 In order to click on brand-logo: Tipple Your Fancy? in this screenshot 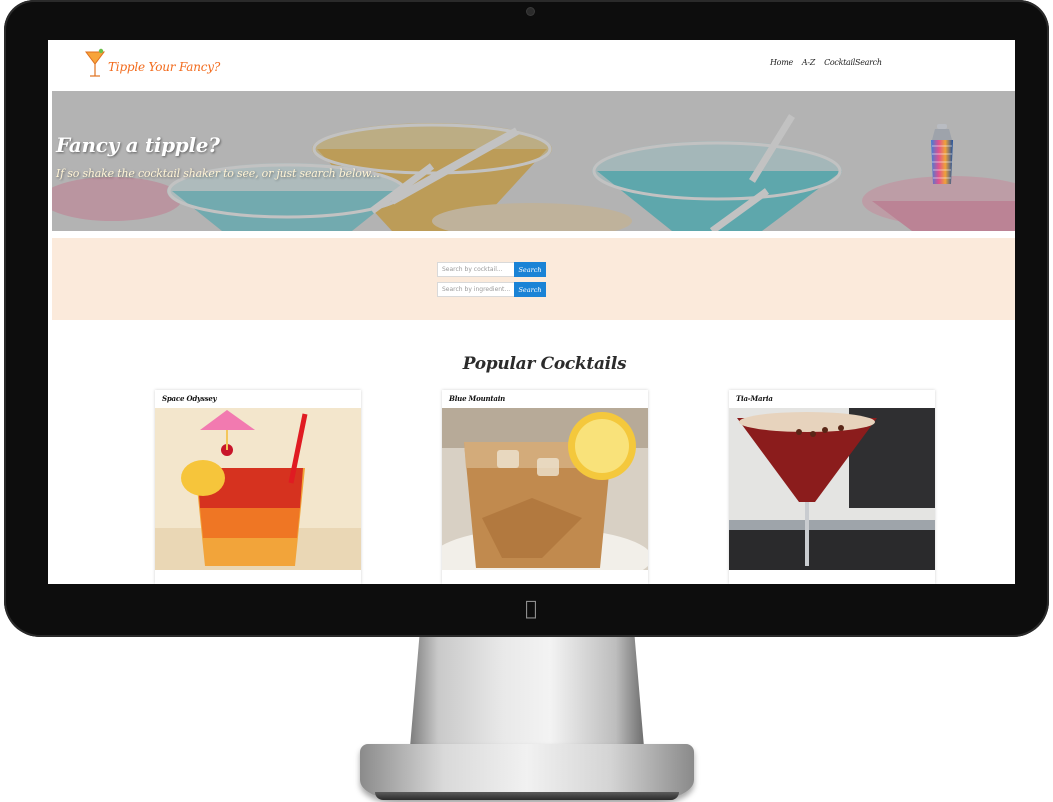, I will do `click(152, 64)`.